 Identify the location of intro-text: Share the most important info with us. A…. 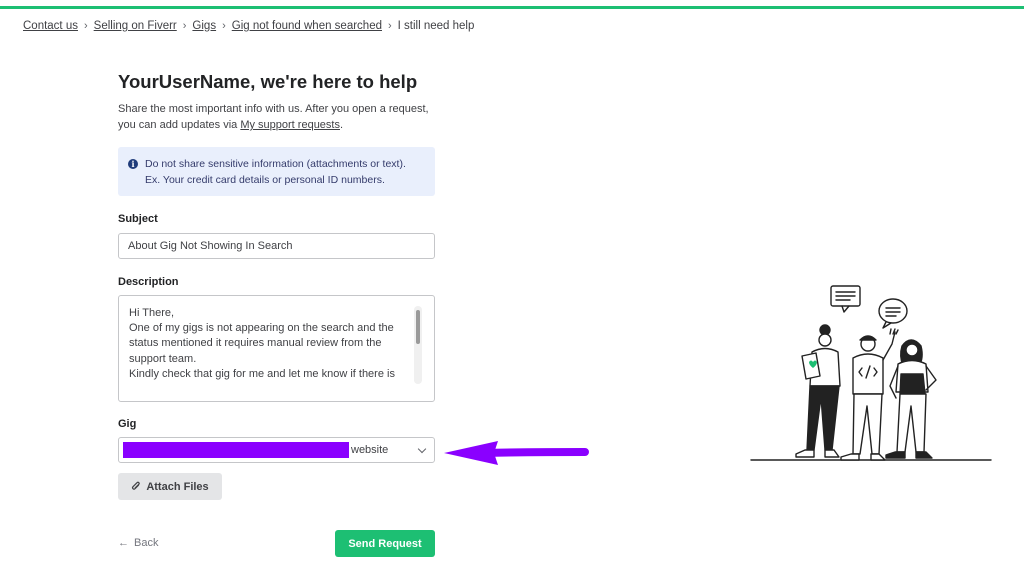
(283, 117).